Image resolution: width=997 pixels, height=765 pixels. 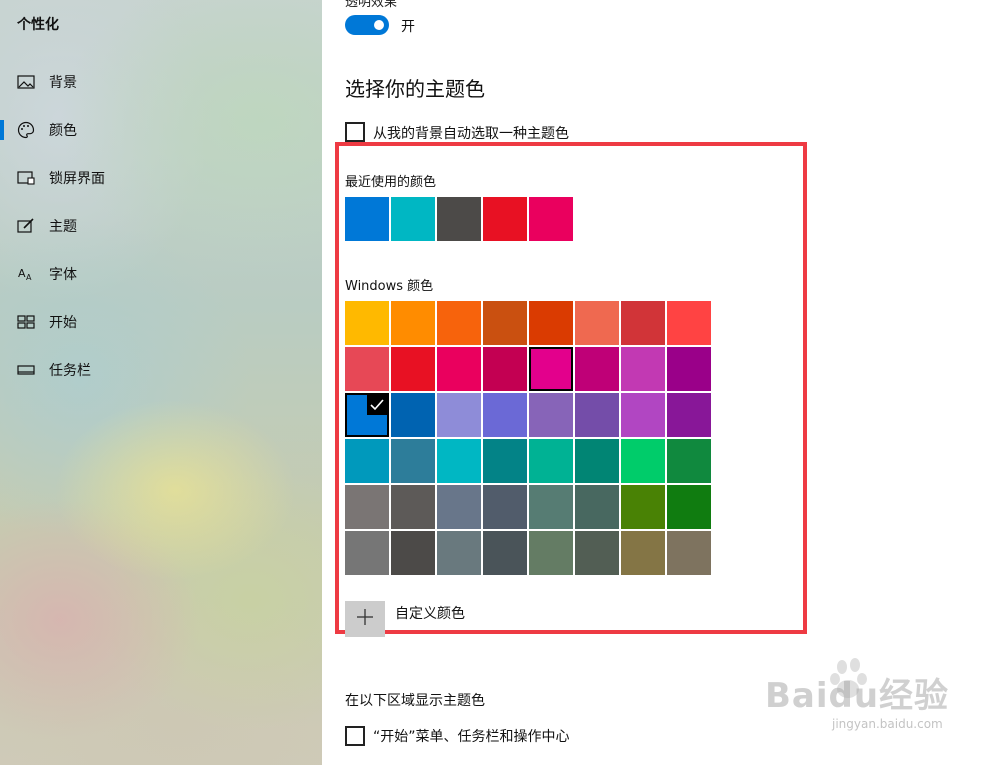 What do you see at coordinates (38, 25) in the screenshot?
I see `sidebar-title: 个性化` at bounding box center [38, 25].